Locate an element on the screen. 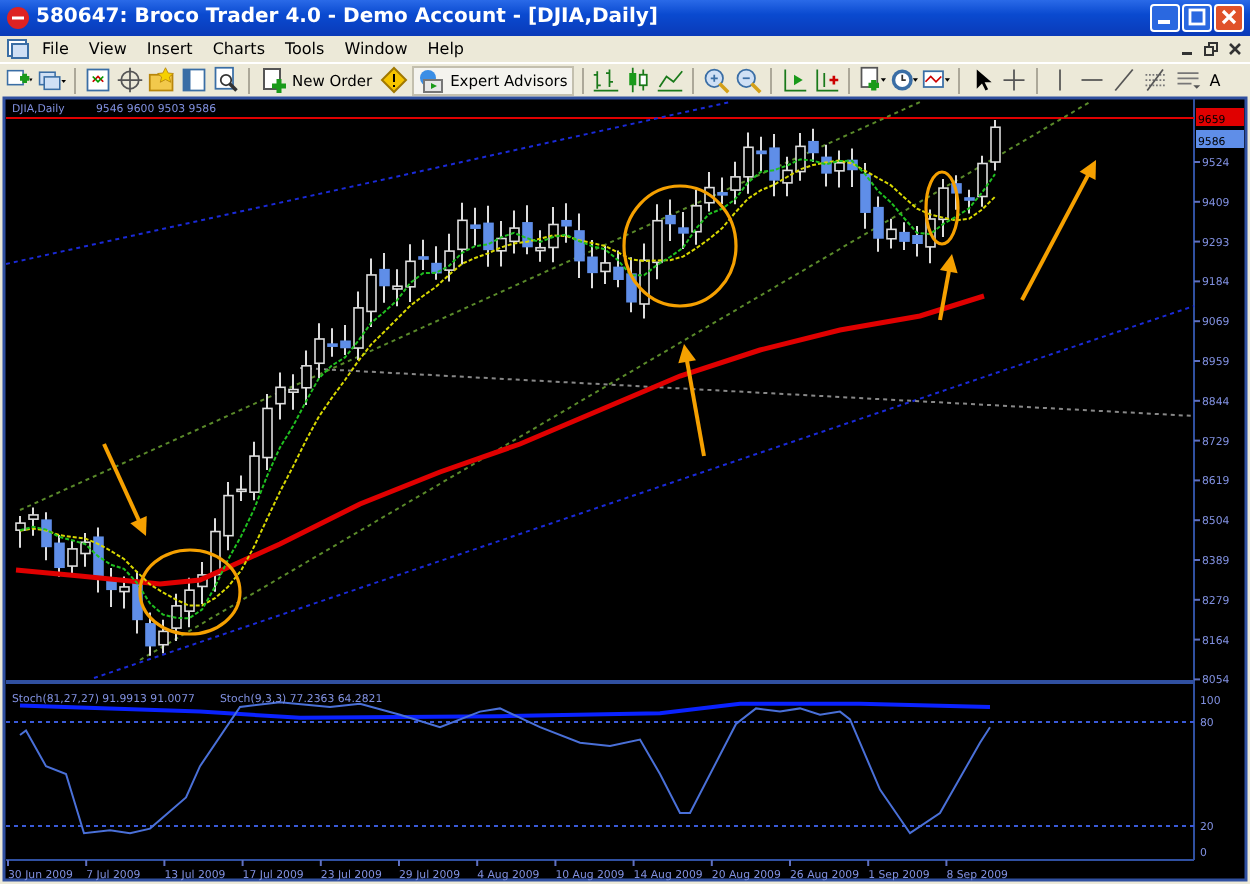  maximize-button is located at coordinates (1197, 17).